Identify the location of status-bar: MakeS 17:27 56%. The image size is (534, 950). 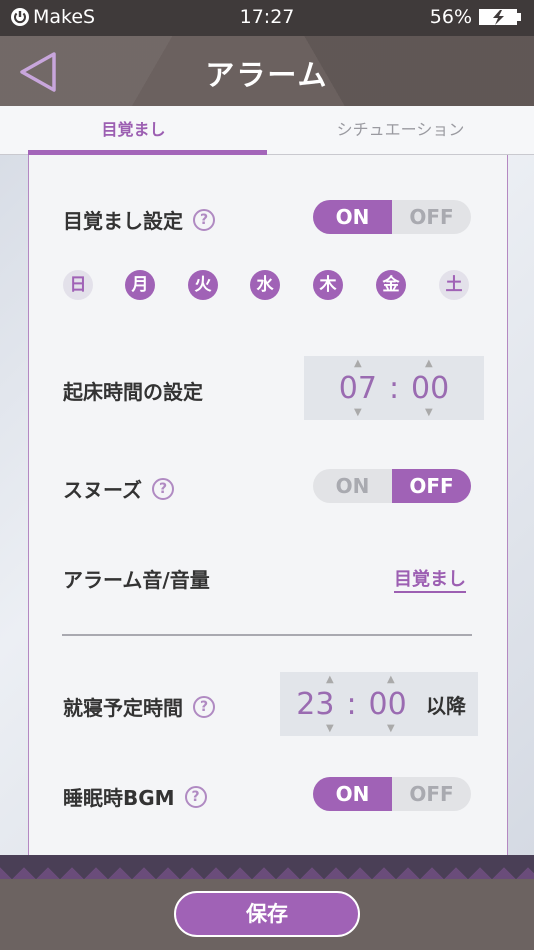
(267, 18).